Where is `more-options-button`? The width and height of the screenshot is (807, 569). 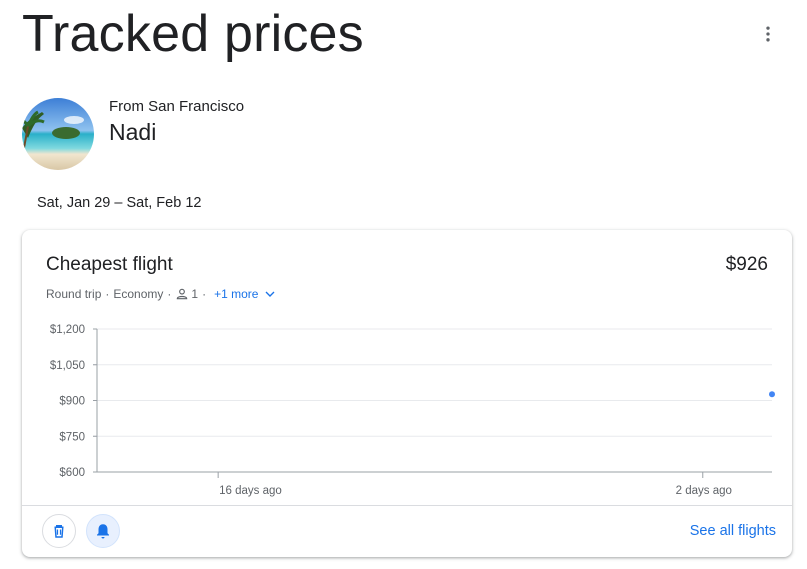
more-options-button is located at coordinates (768, 34).